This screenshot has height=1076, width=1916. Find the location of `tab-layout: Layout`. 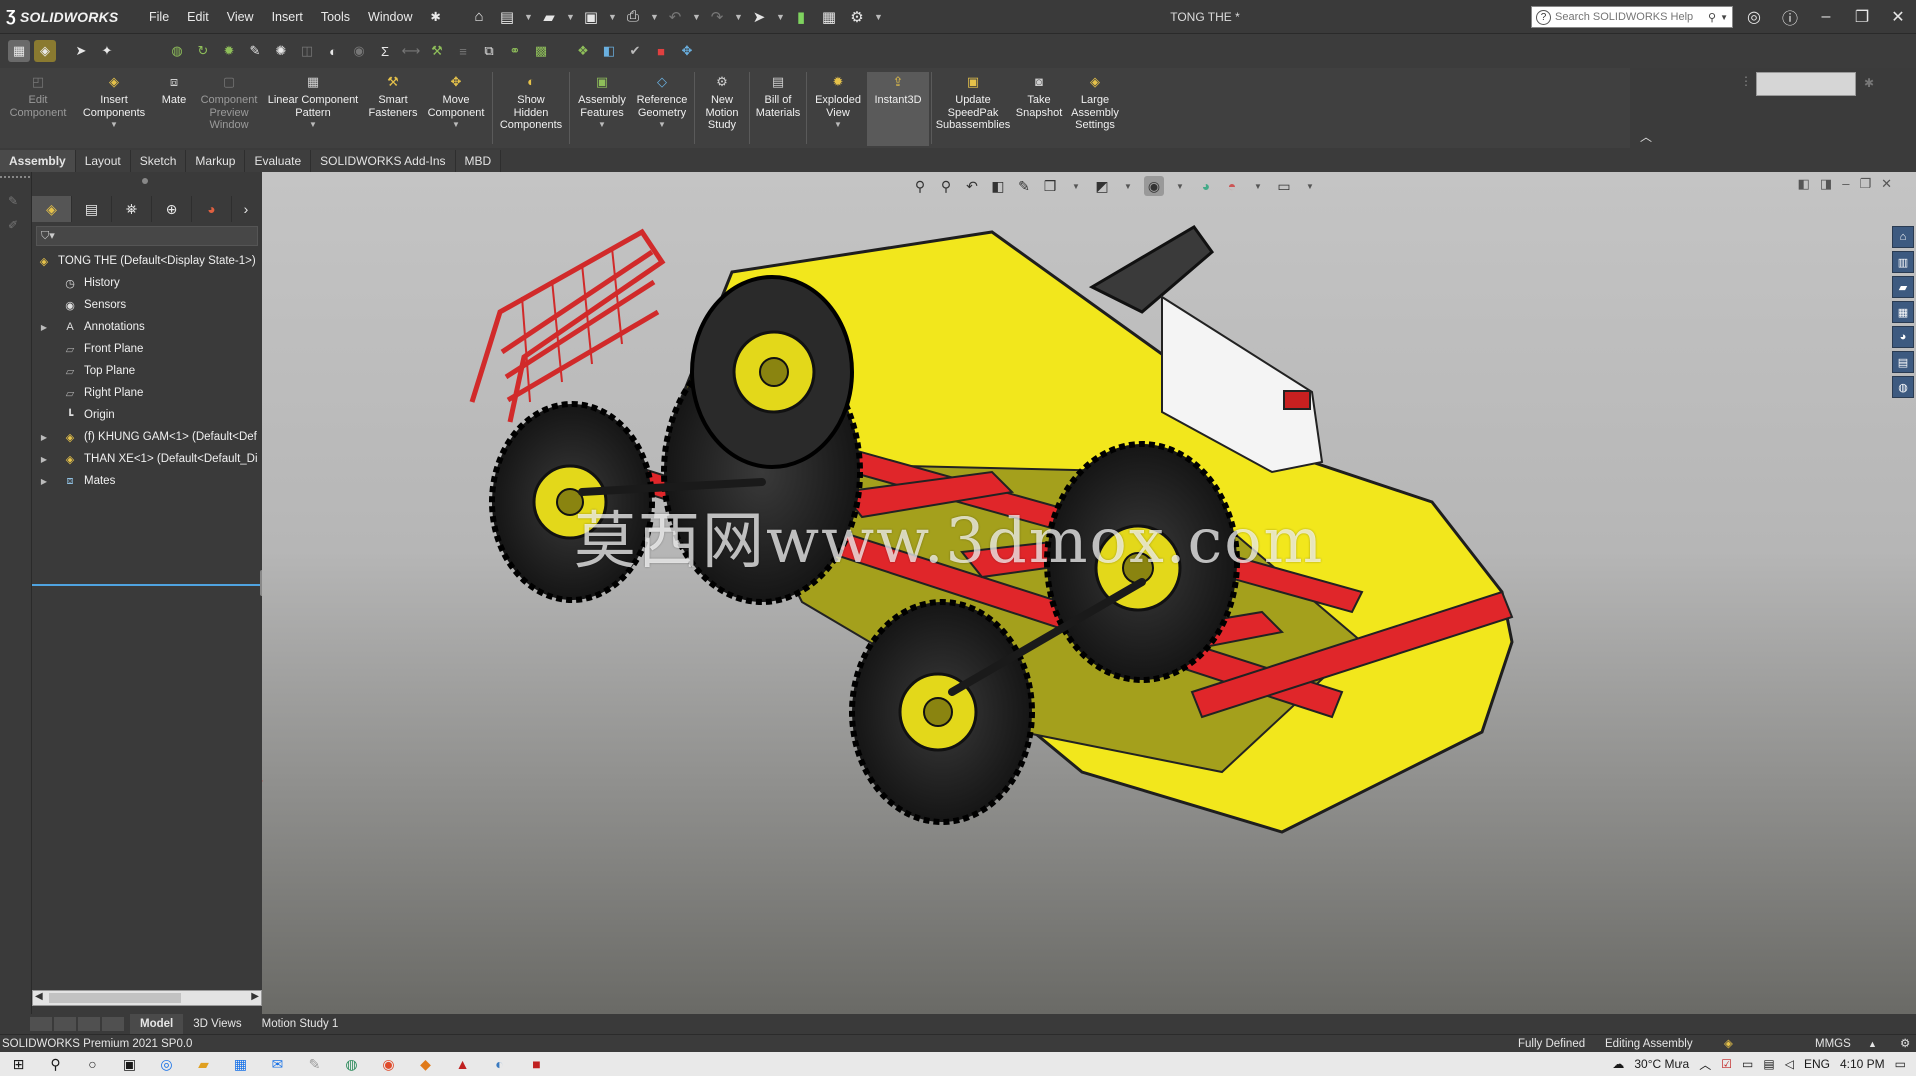

tab-layout: Layout is located at coordinates (103, 161).